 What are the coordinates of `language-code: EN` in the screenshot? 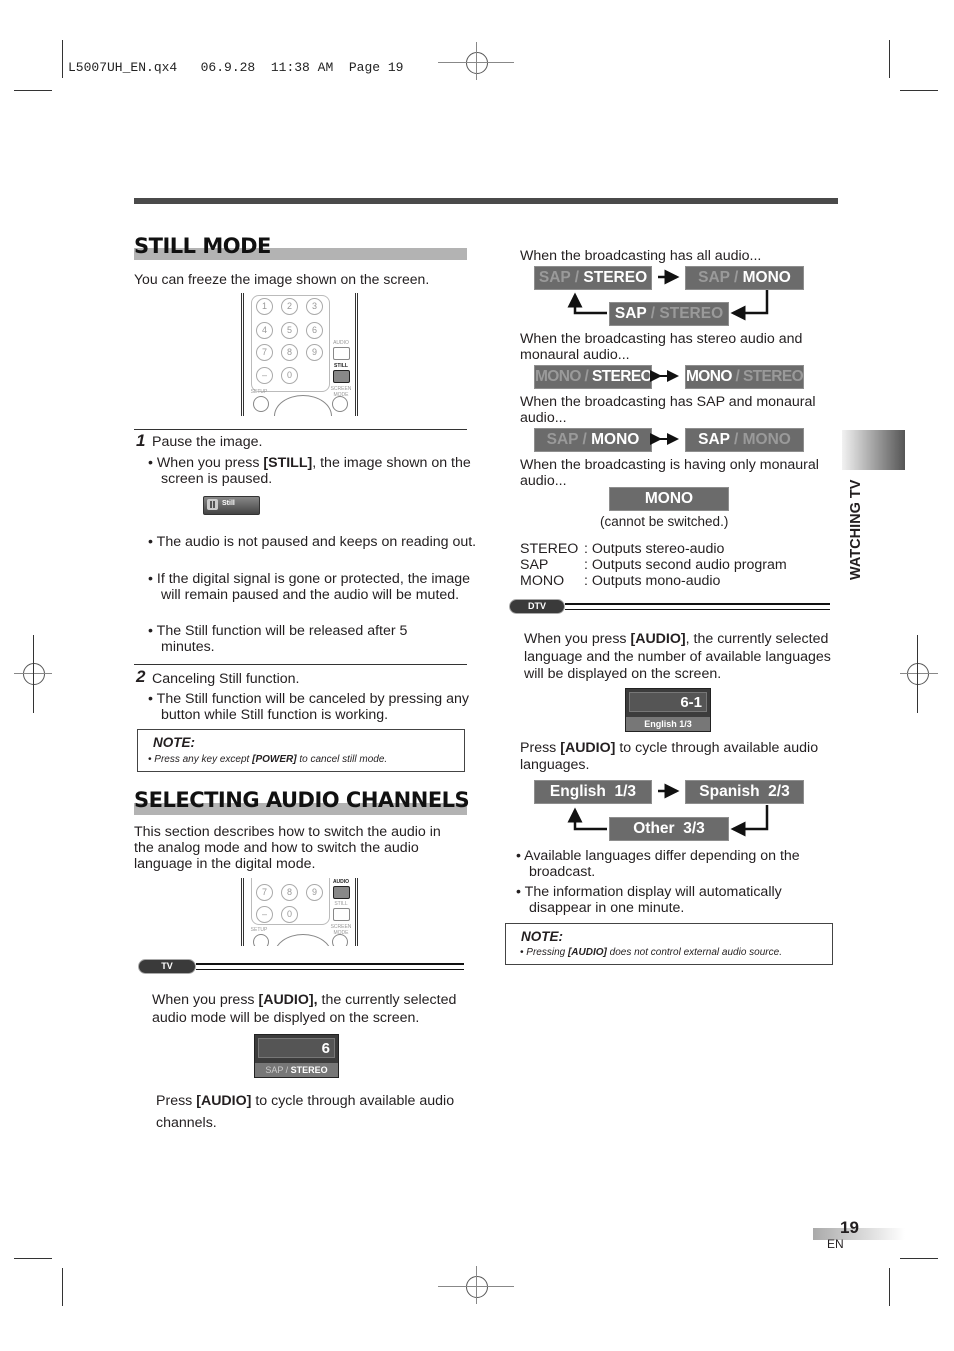 It's located at (835, 1244).